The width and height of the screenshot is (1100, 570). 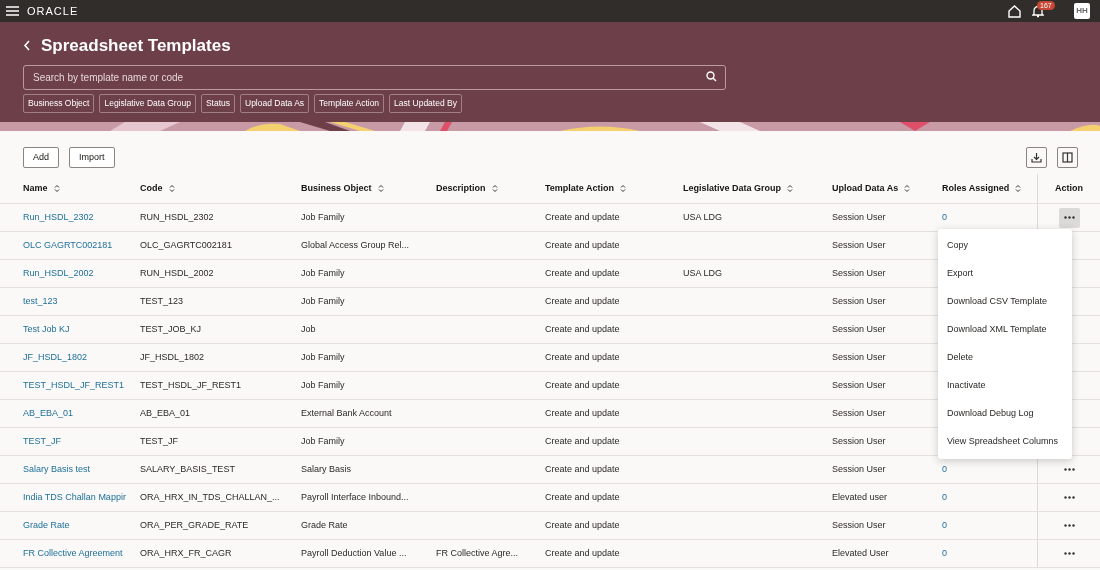 I want to click on template-name-link: India TDS Challan Mappir, so click(x=74, y=497).